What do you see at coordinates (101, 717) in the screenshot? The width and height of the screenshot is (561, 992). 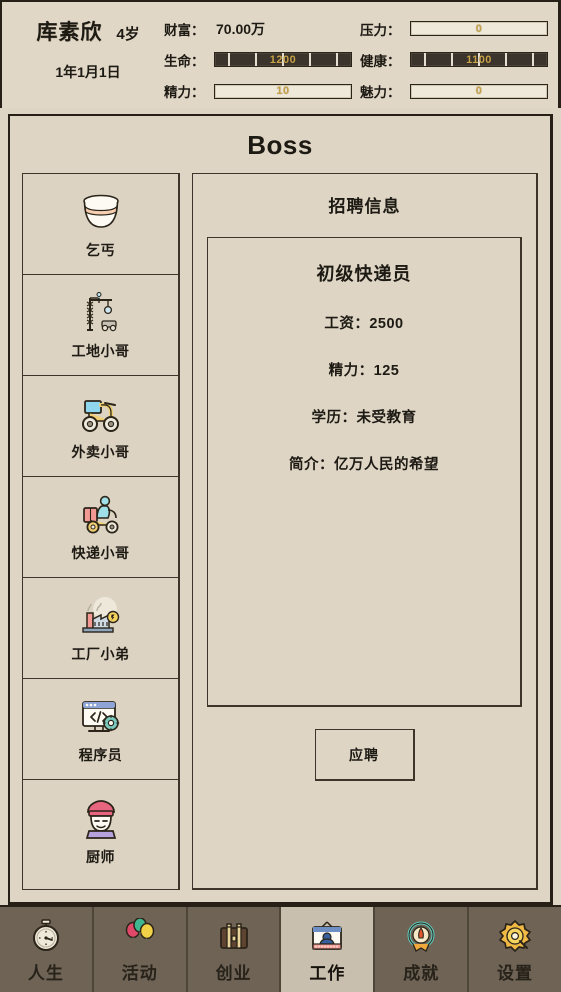 I see `code-monitor-icon` at bounding box center [101, 717].